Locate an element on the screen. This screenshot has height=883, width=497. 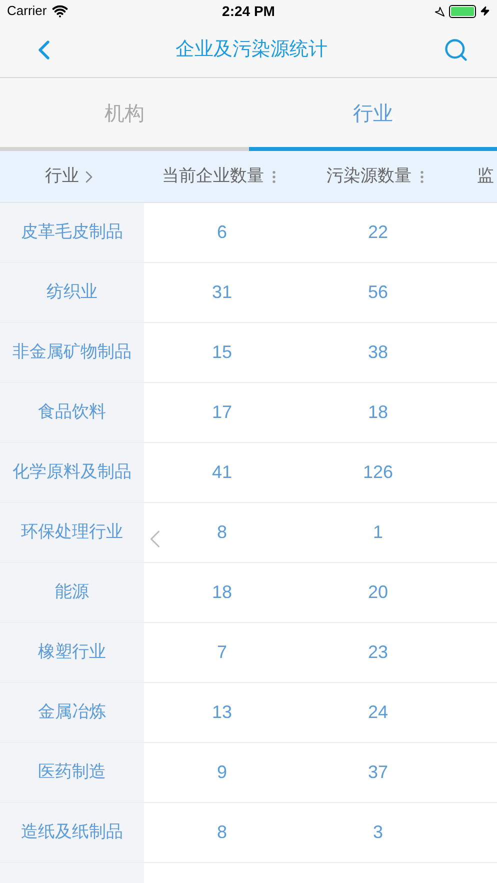
row-header-cell: 环保处理行业 is located at coordinates (72, 532).